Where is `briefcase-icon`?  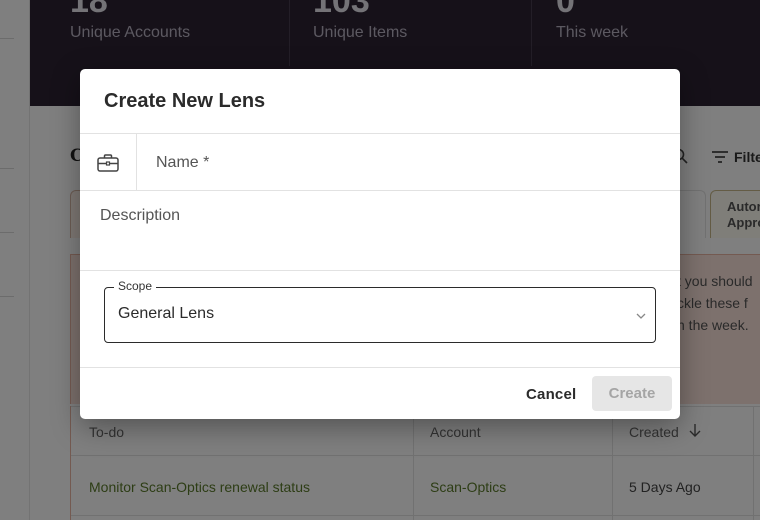 briefcase-icon is located at coordinates (108, 162).